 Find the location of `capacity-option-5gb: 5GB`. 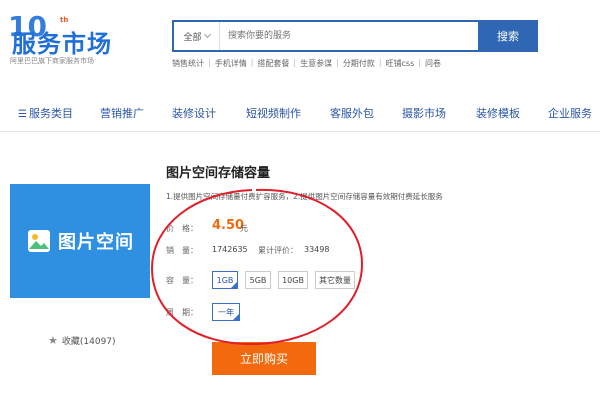

capacity-option-5gb: 5GB is located at coordinates (258, 280).